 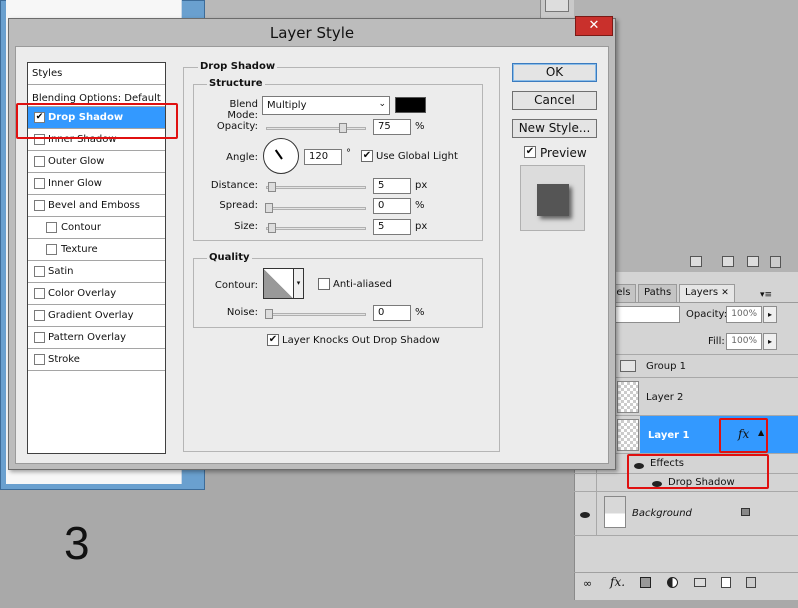 What do you see at coordinates (647, 314) in the screenshot?
I see `blend-mode-select` at bounding box center [647, 314].